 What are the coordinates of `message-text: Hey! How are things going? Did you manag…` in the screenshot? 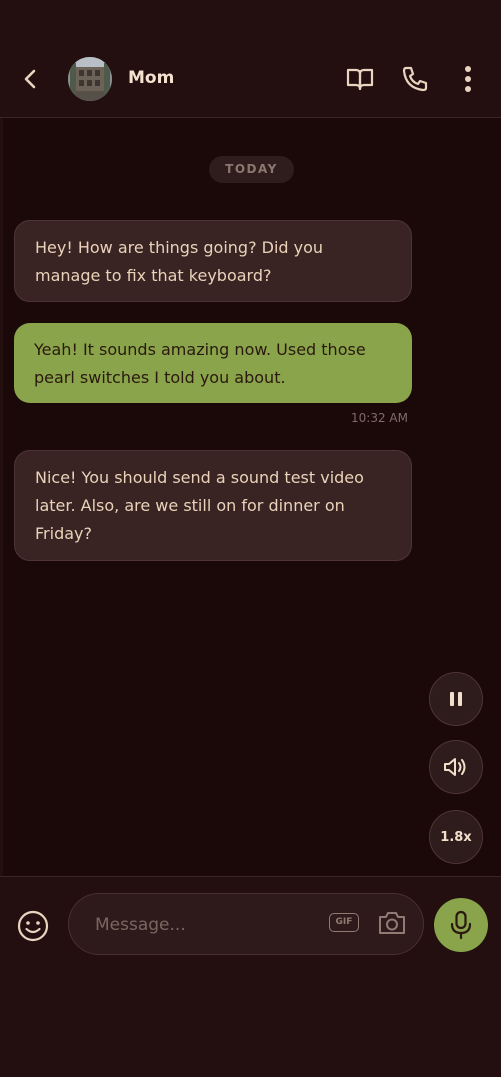 It's located at (179, 261).